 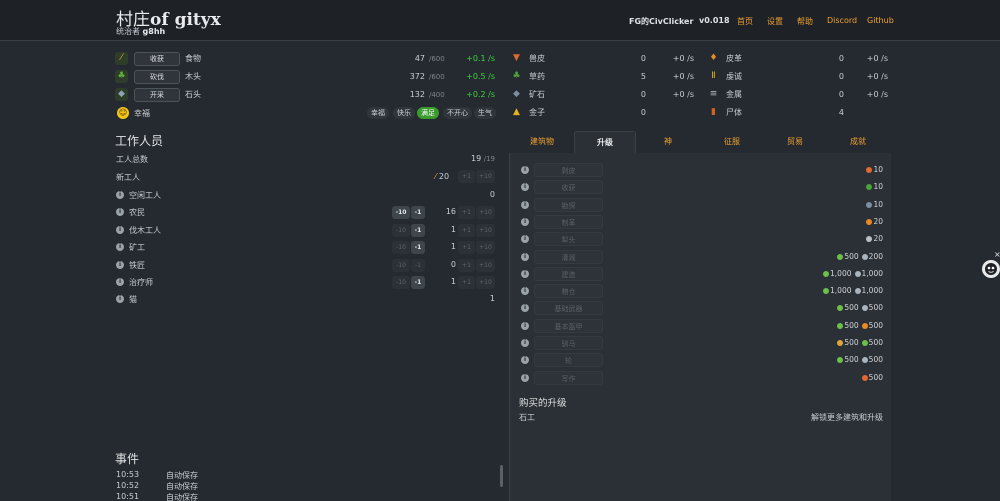 What do you see at coordinates (542, 142) in the screenshot?
I see `tab-0: 建筑物` at bounding box center [542, 142].